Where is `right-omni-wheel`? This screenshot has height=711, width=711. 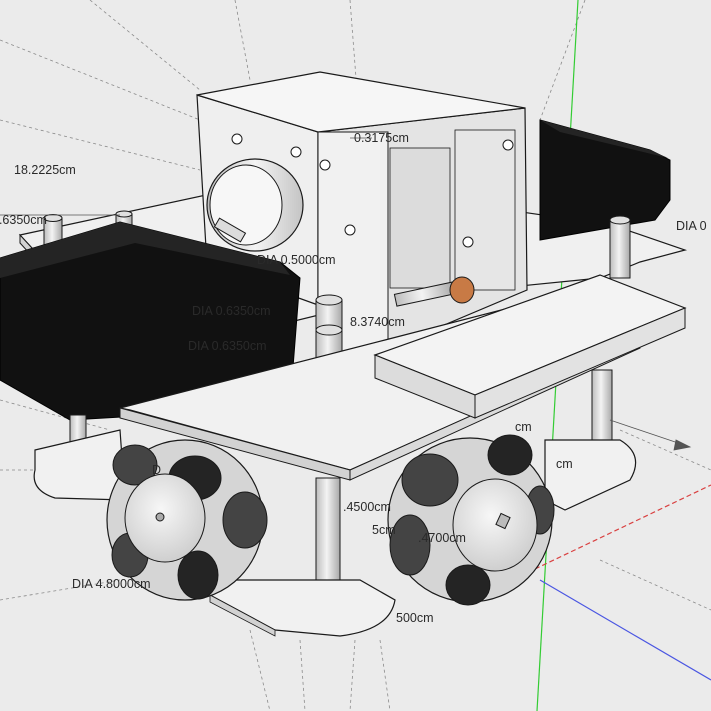
right-omni-wheel is located at coordinates (471, 520).